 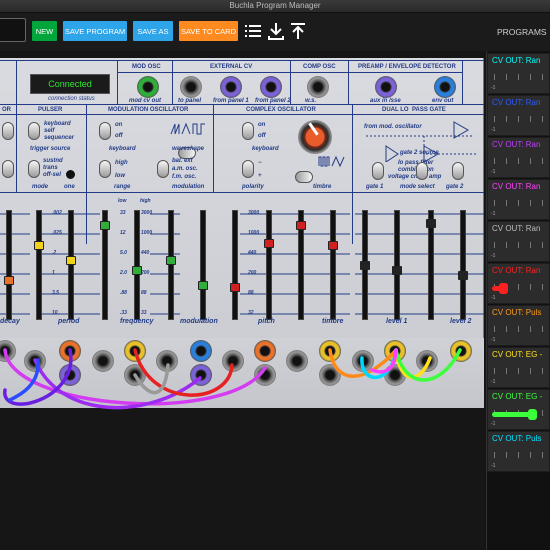 What do you see at coordinates (522, 32) in the screenshot?
I see `programs-label: PROGRAMS` at bounding box center [522, 32].